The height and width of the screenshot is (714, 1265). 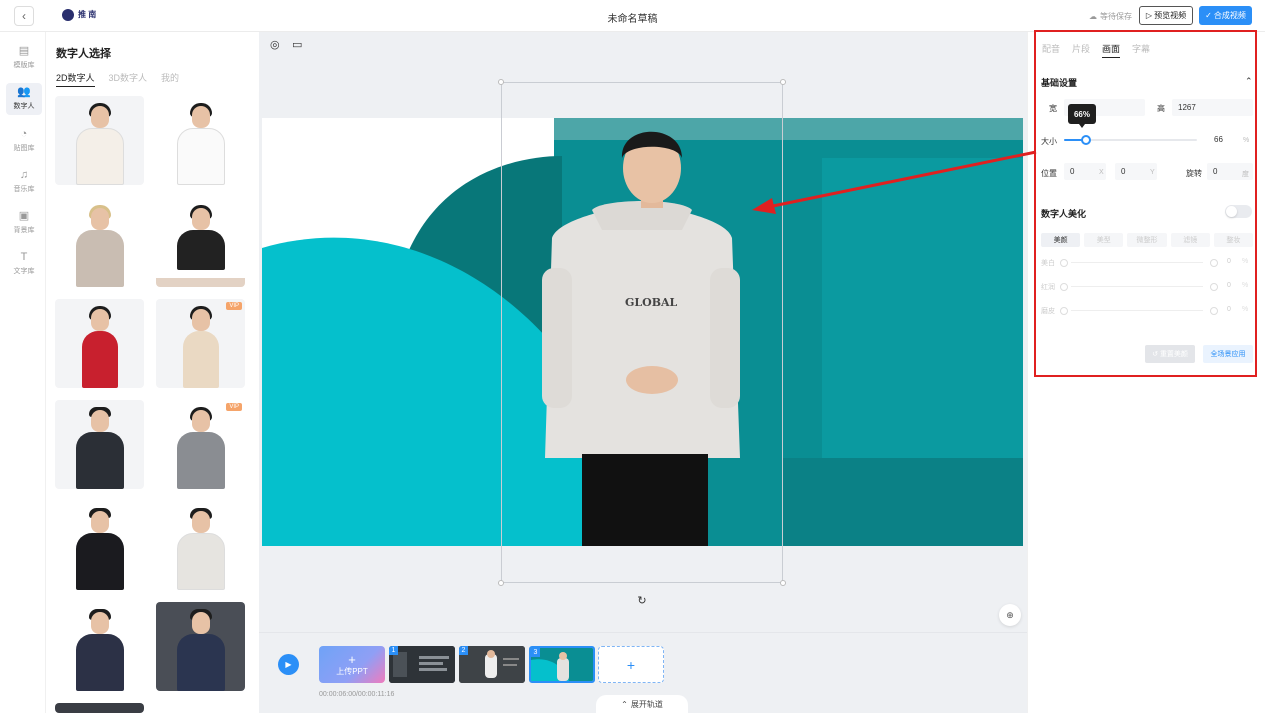 What do you see at coordinates (170, 79) in the screenshot?
I see `tab-mine: 我的` at bounding box center [170, 79].